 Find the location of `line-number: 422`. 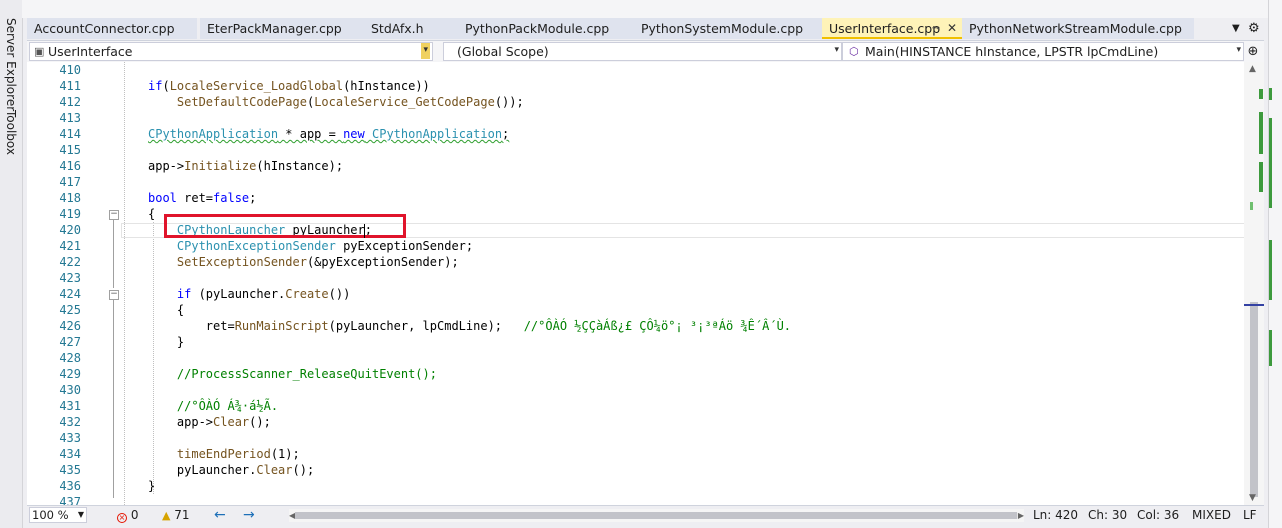

line-number: 422 is located at coordinates (70, 262).